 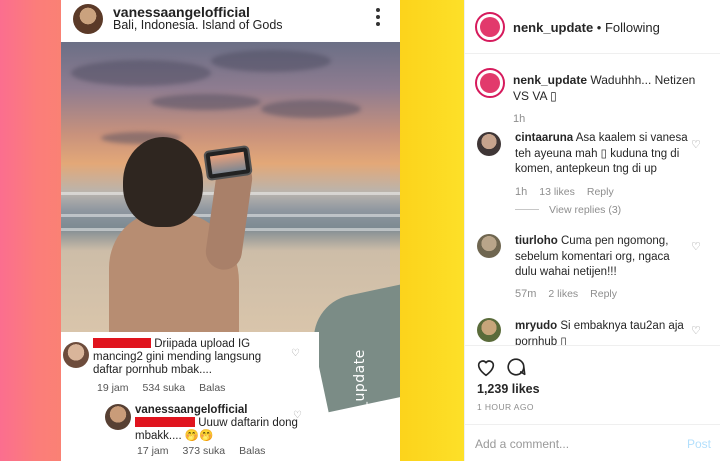 I want to click on post-time-ago: 1 HOUR AGO, so click(x=505, y=407).